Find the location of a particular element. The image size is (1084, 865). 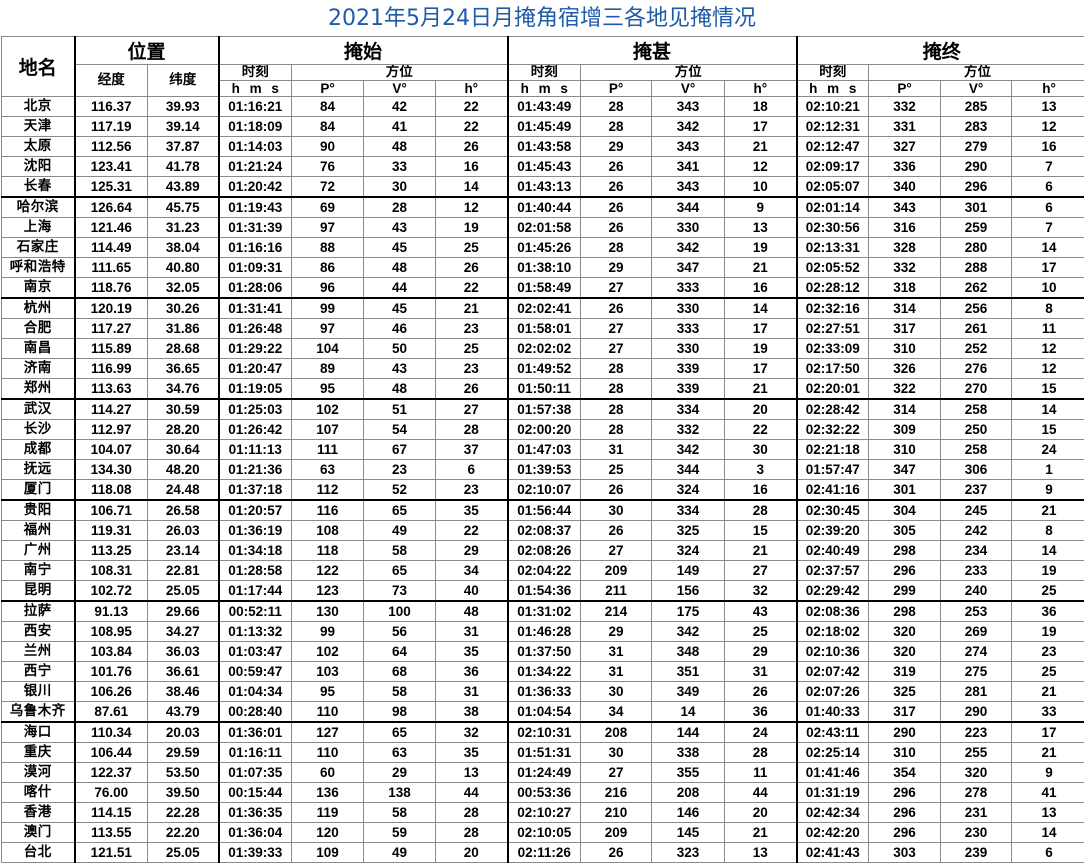

cell-start-v: 43 is located at coordinates (400, 227).